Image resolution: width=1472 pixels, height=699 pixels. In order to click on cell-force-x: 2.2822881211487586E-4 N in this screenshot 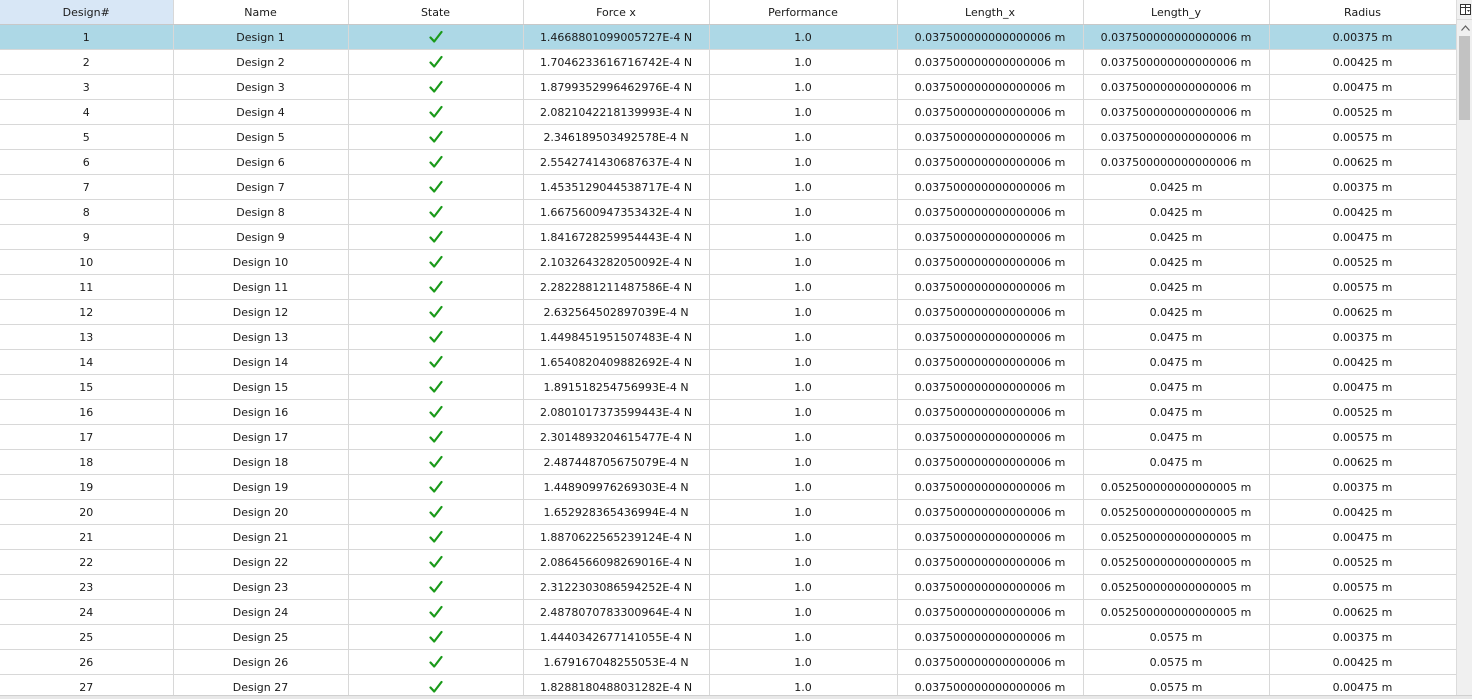, I will do `click(616, 287)`.